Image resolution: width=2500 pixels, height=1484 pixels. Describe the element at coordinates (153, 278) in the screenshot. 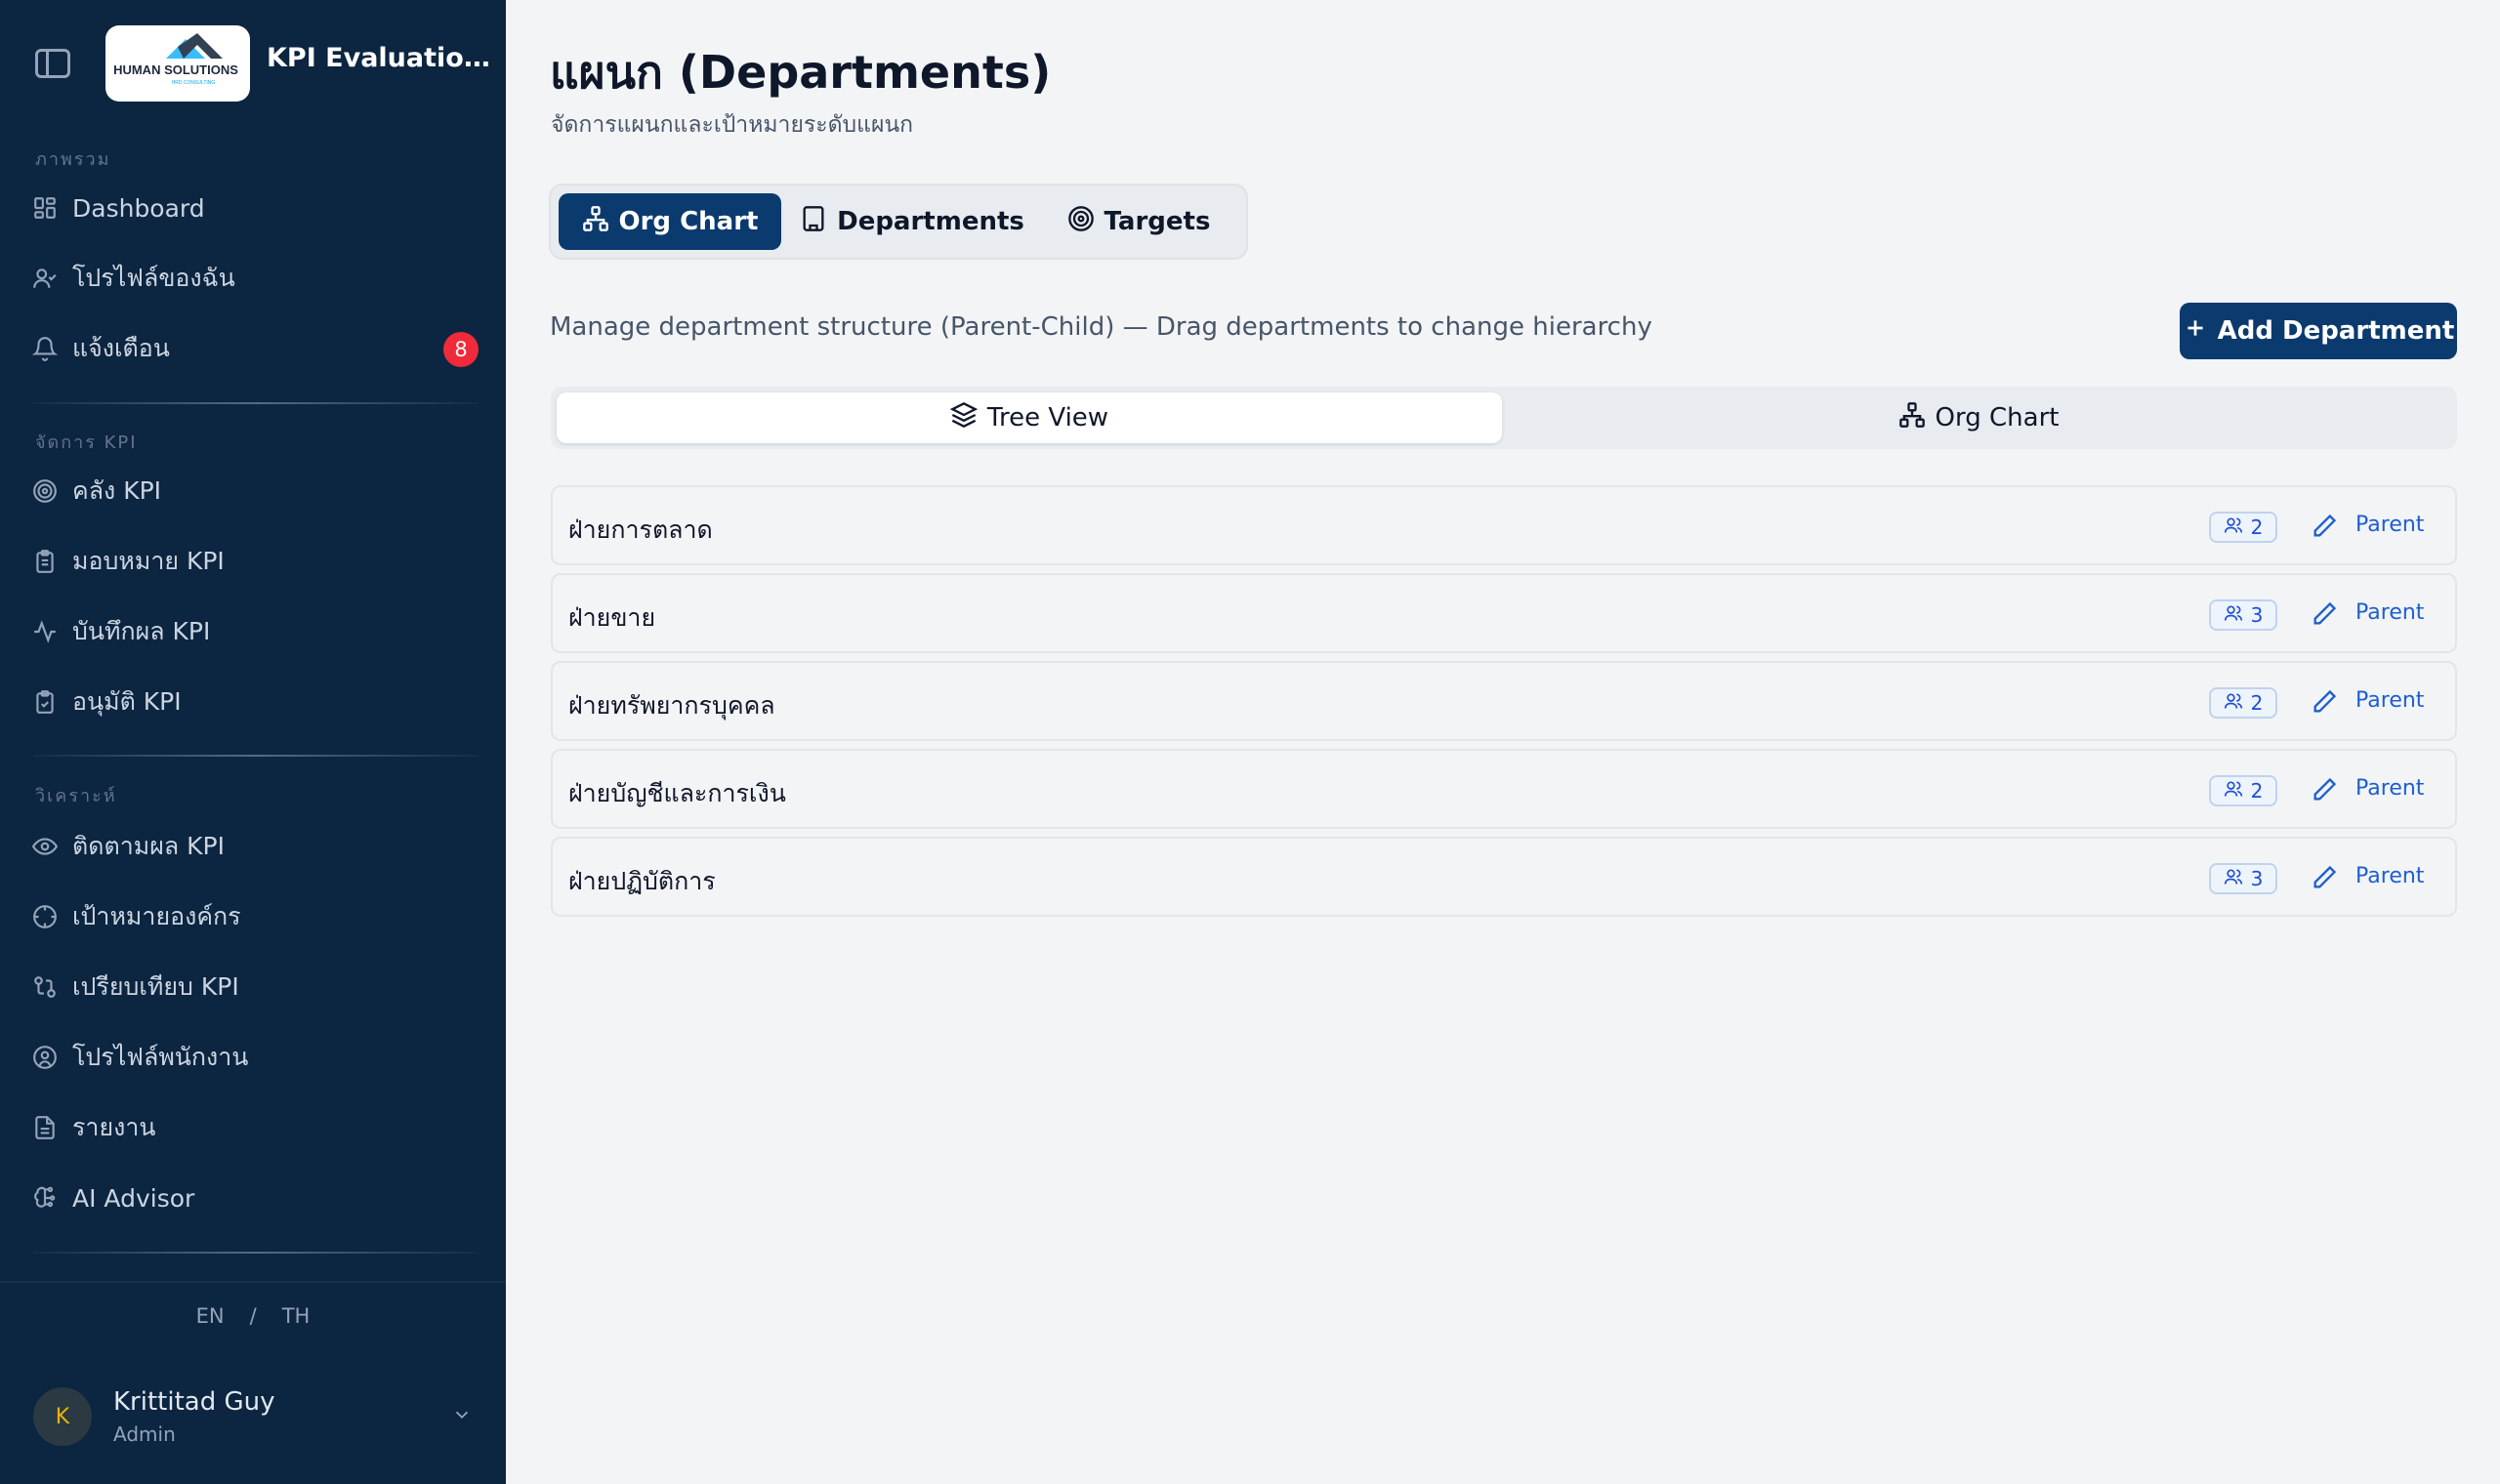

I see `sidebar-item-label: โปรไฟล์ของฉัน` at that location.